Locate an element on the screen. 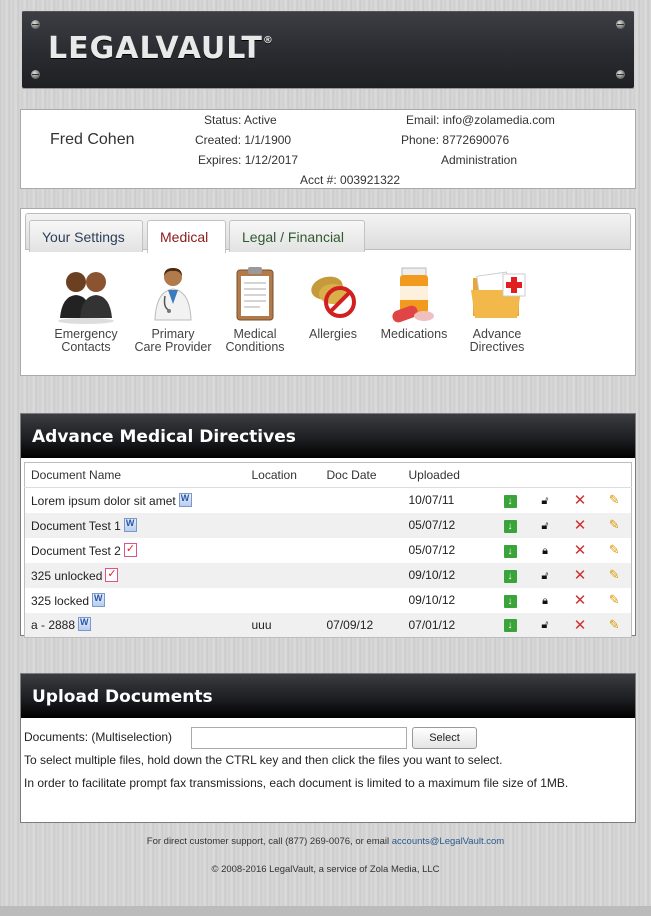  people-icon is located at coordinates (86, 295).